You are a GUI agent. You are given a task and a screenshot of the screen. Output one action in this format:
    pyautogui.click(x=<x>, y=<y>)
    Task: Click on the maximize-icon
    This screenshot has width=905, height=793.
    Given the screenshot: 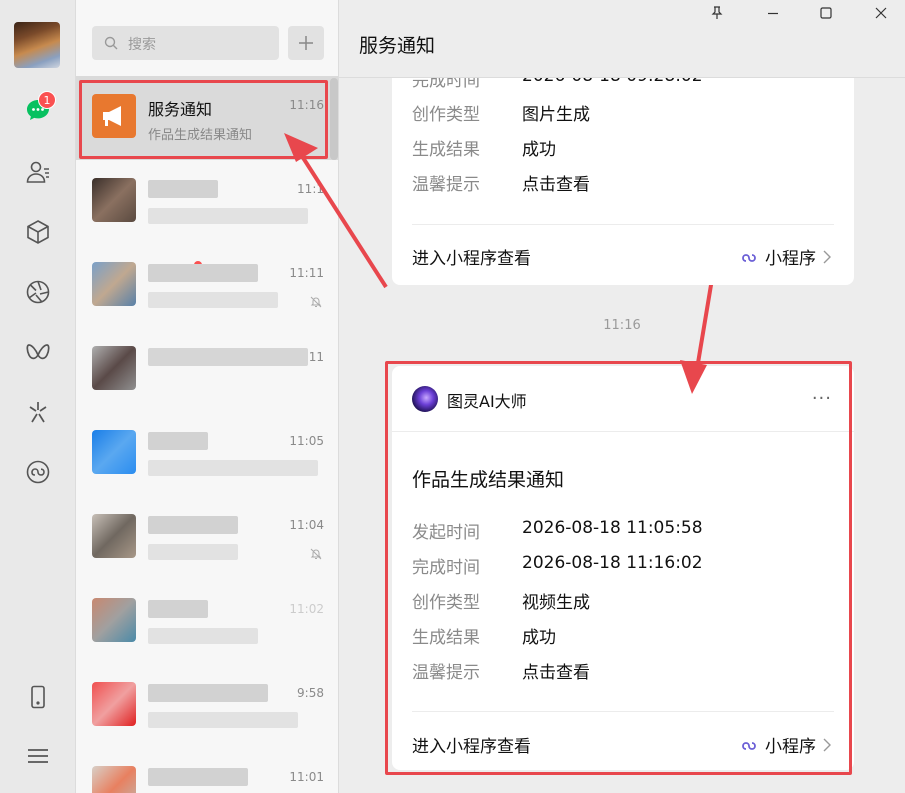 What is the action you would take?
    pyautogui.click(x=826, y=13)
    